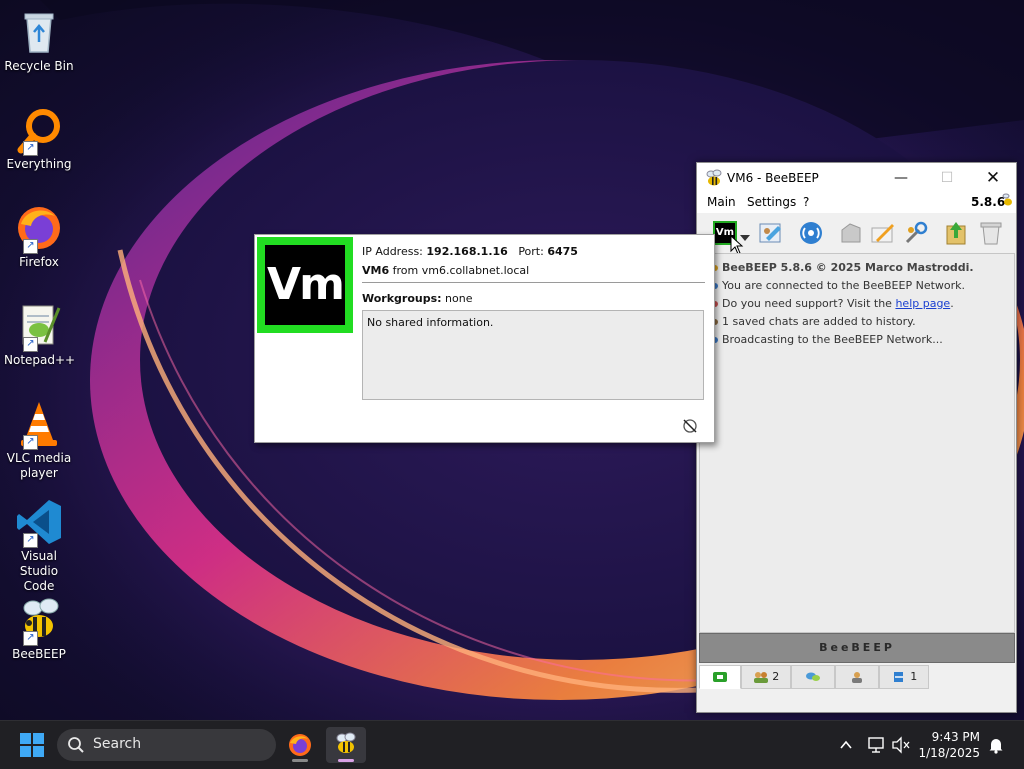 The height and width of the screenshot is (769, 1024). I want to click on desktop-icon-label-line2: Code, so click(39, 586).